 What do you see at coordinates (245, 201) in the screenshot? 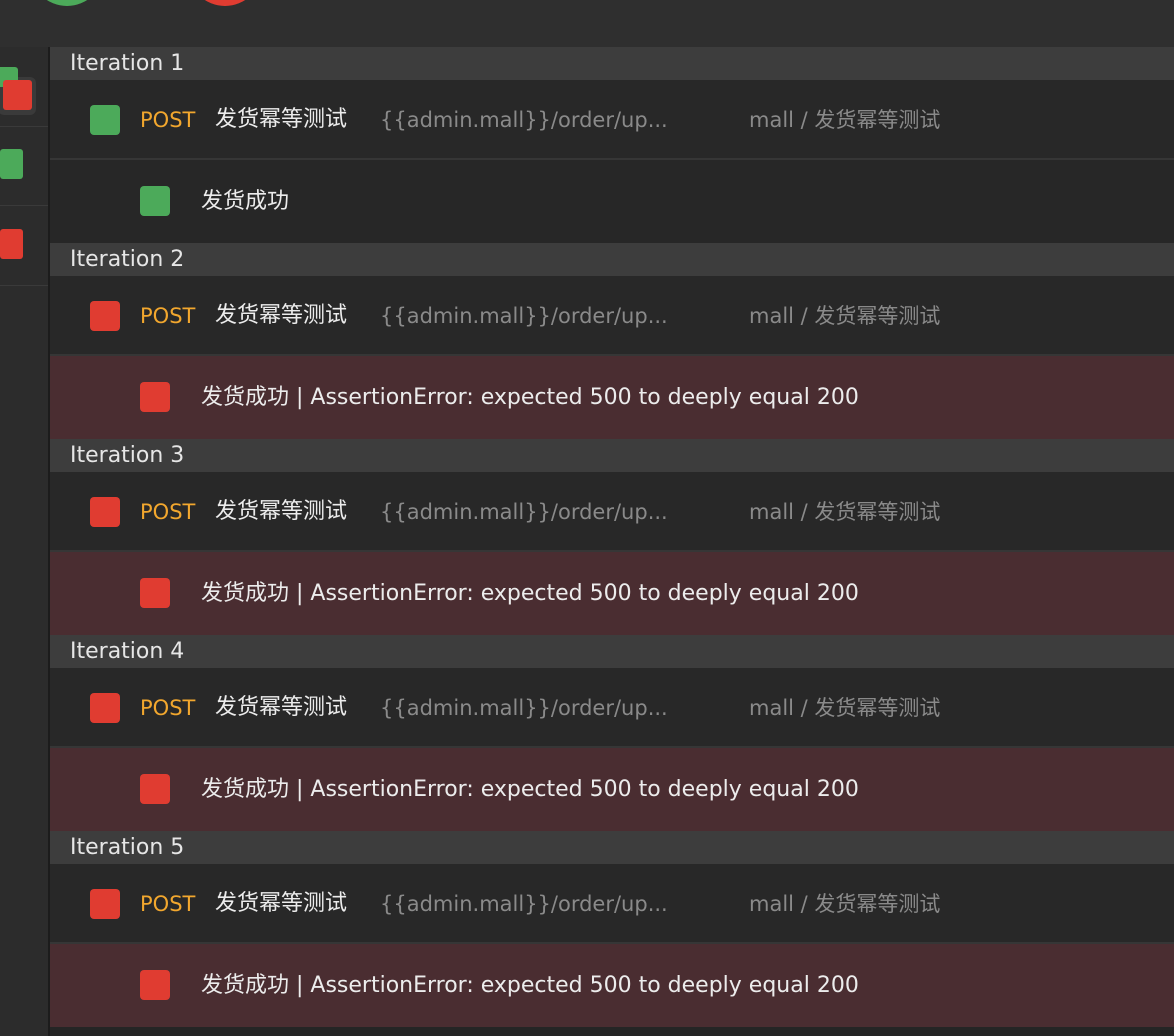
I see `assertion-text: 发货成功` at bounding box center [245, 201].